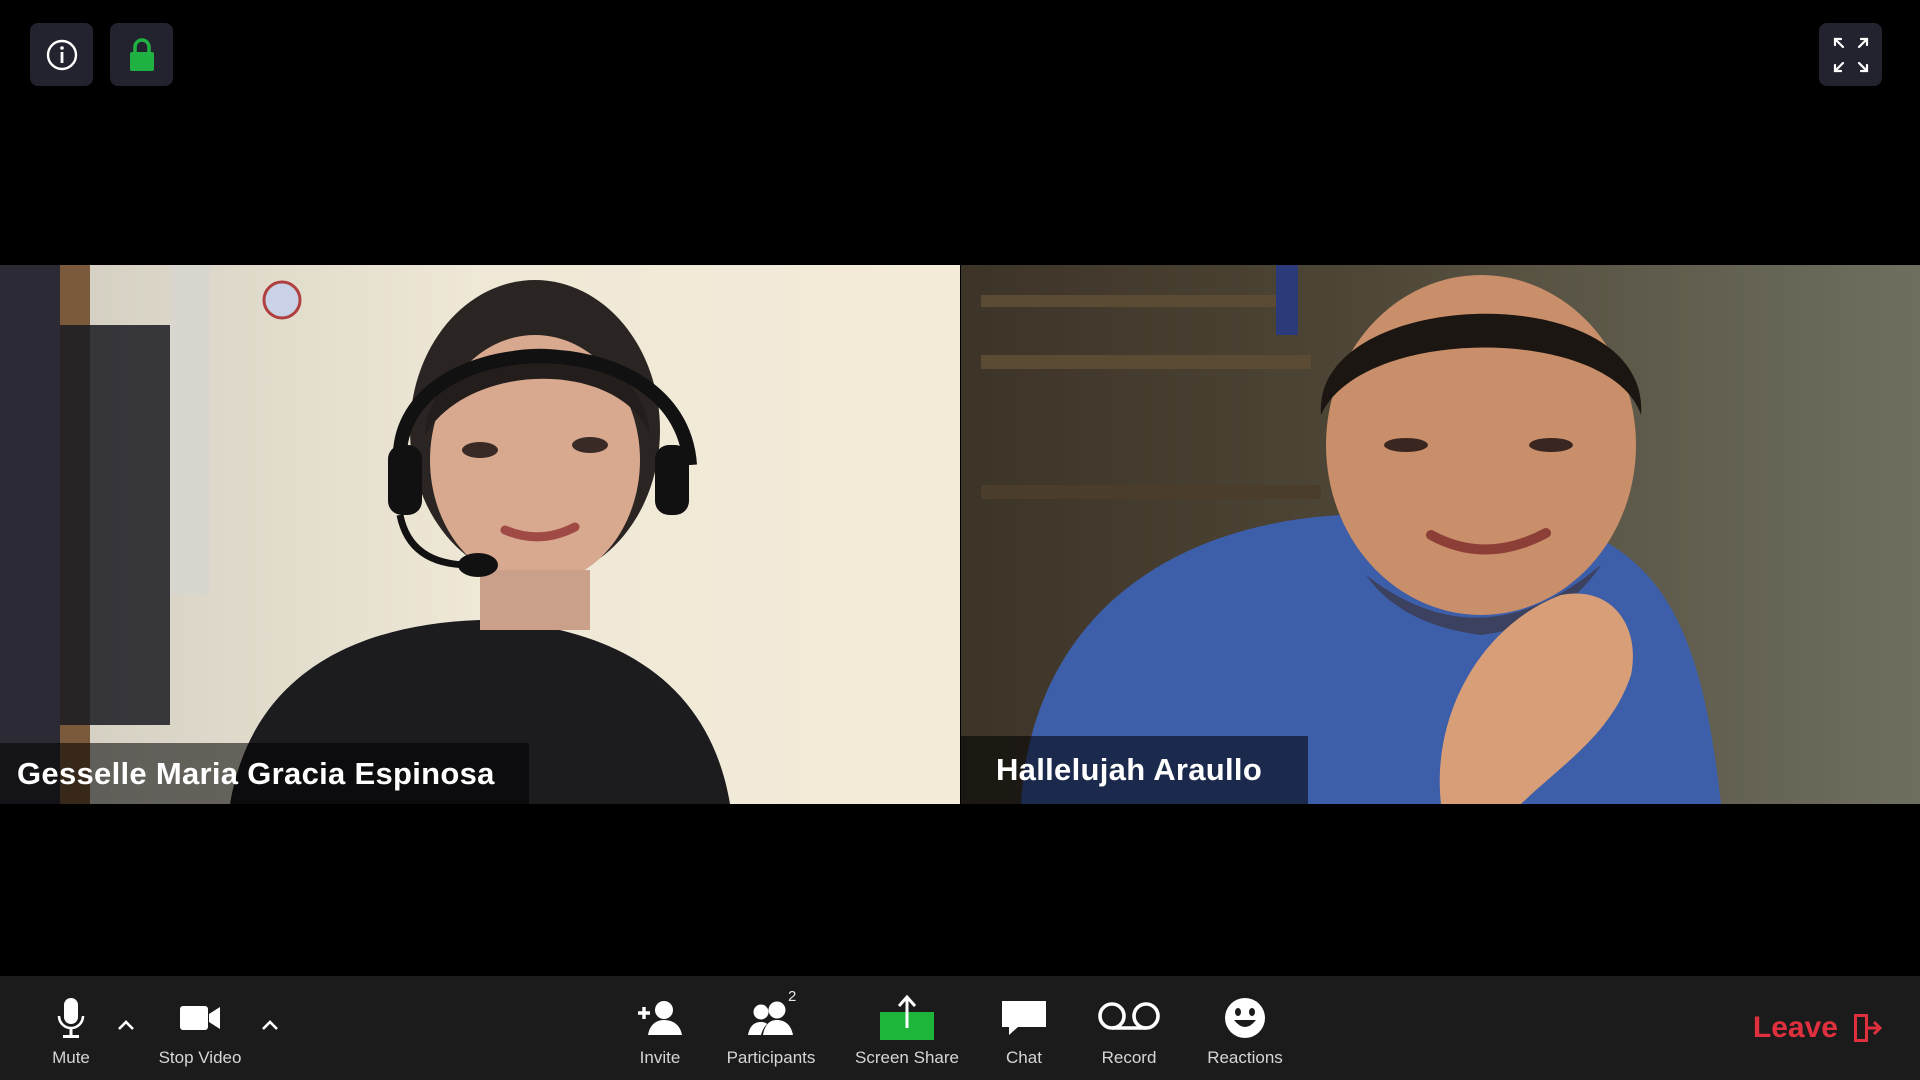 This screenshot has height=1080, width=1920. Describe the element at coordinates (1245, 1057) in the screenshot. I see `reactions-label: Reactions` at that location.